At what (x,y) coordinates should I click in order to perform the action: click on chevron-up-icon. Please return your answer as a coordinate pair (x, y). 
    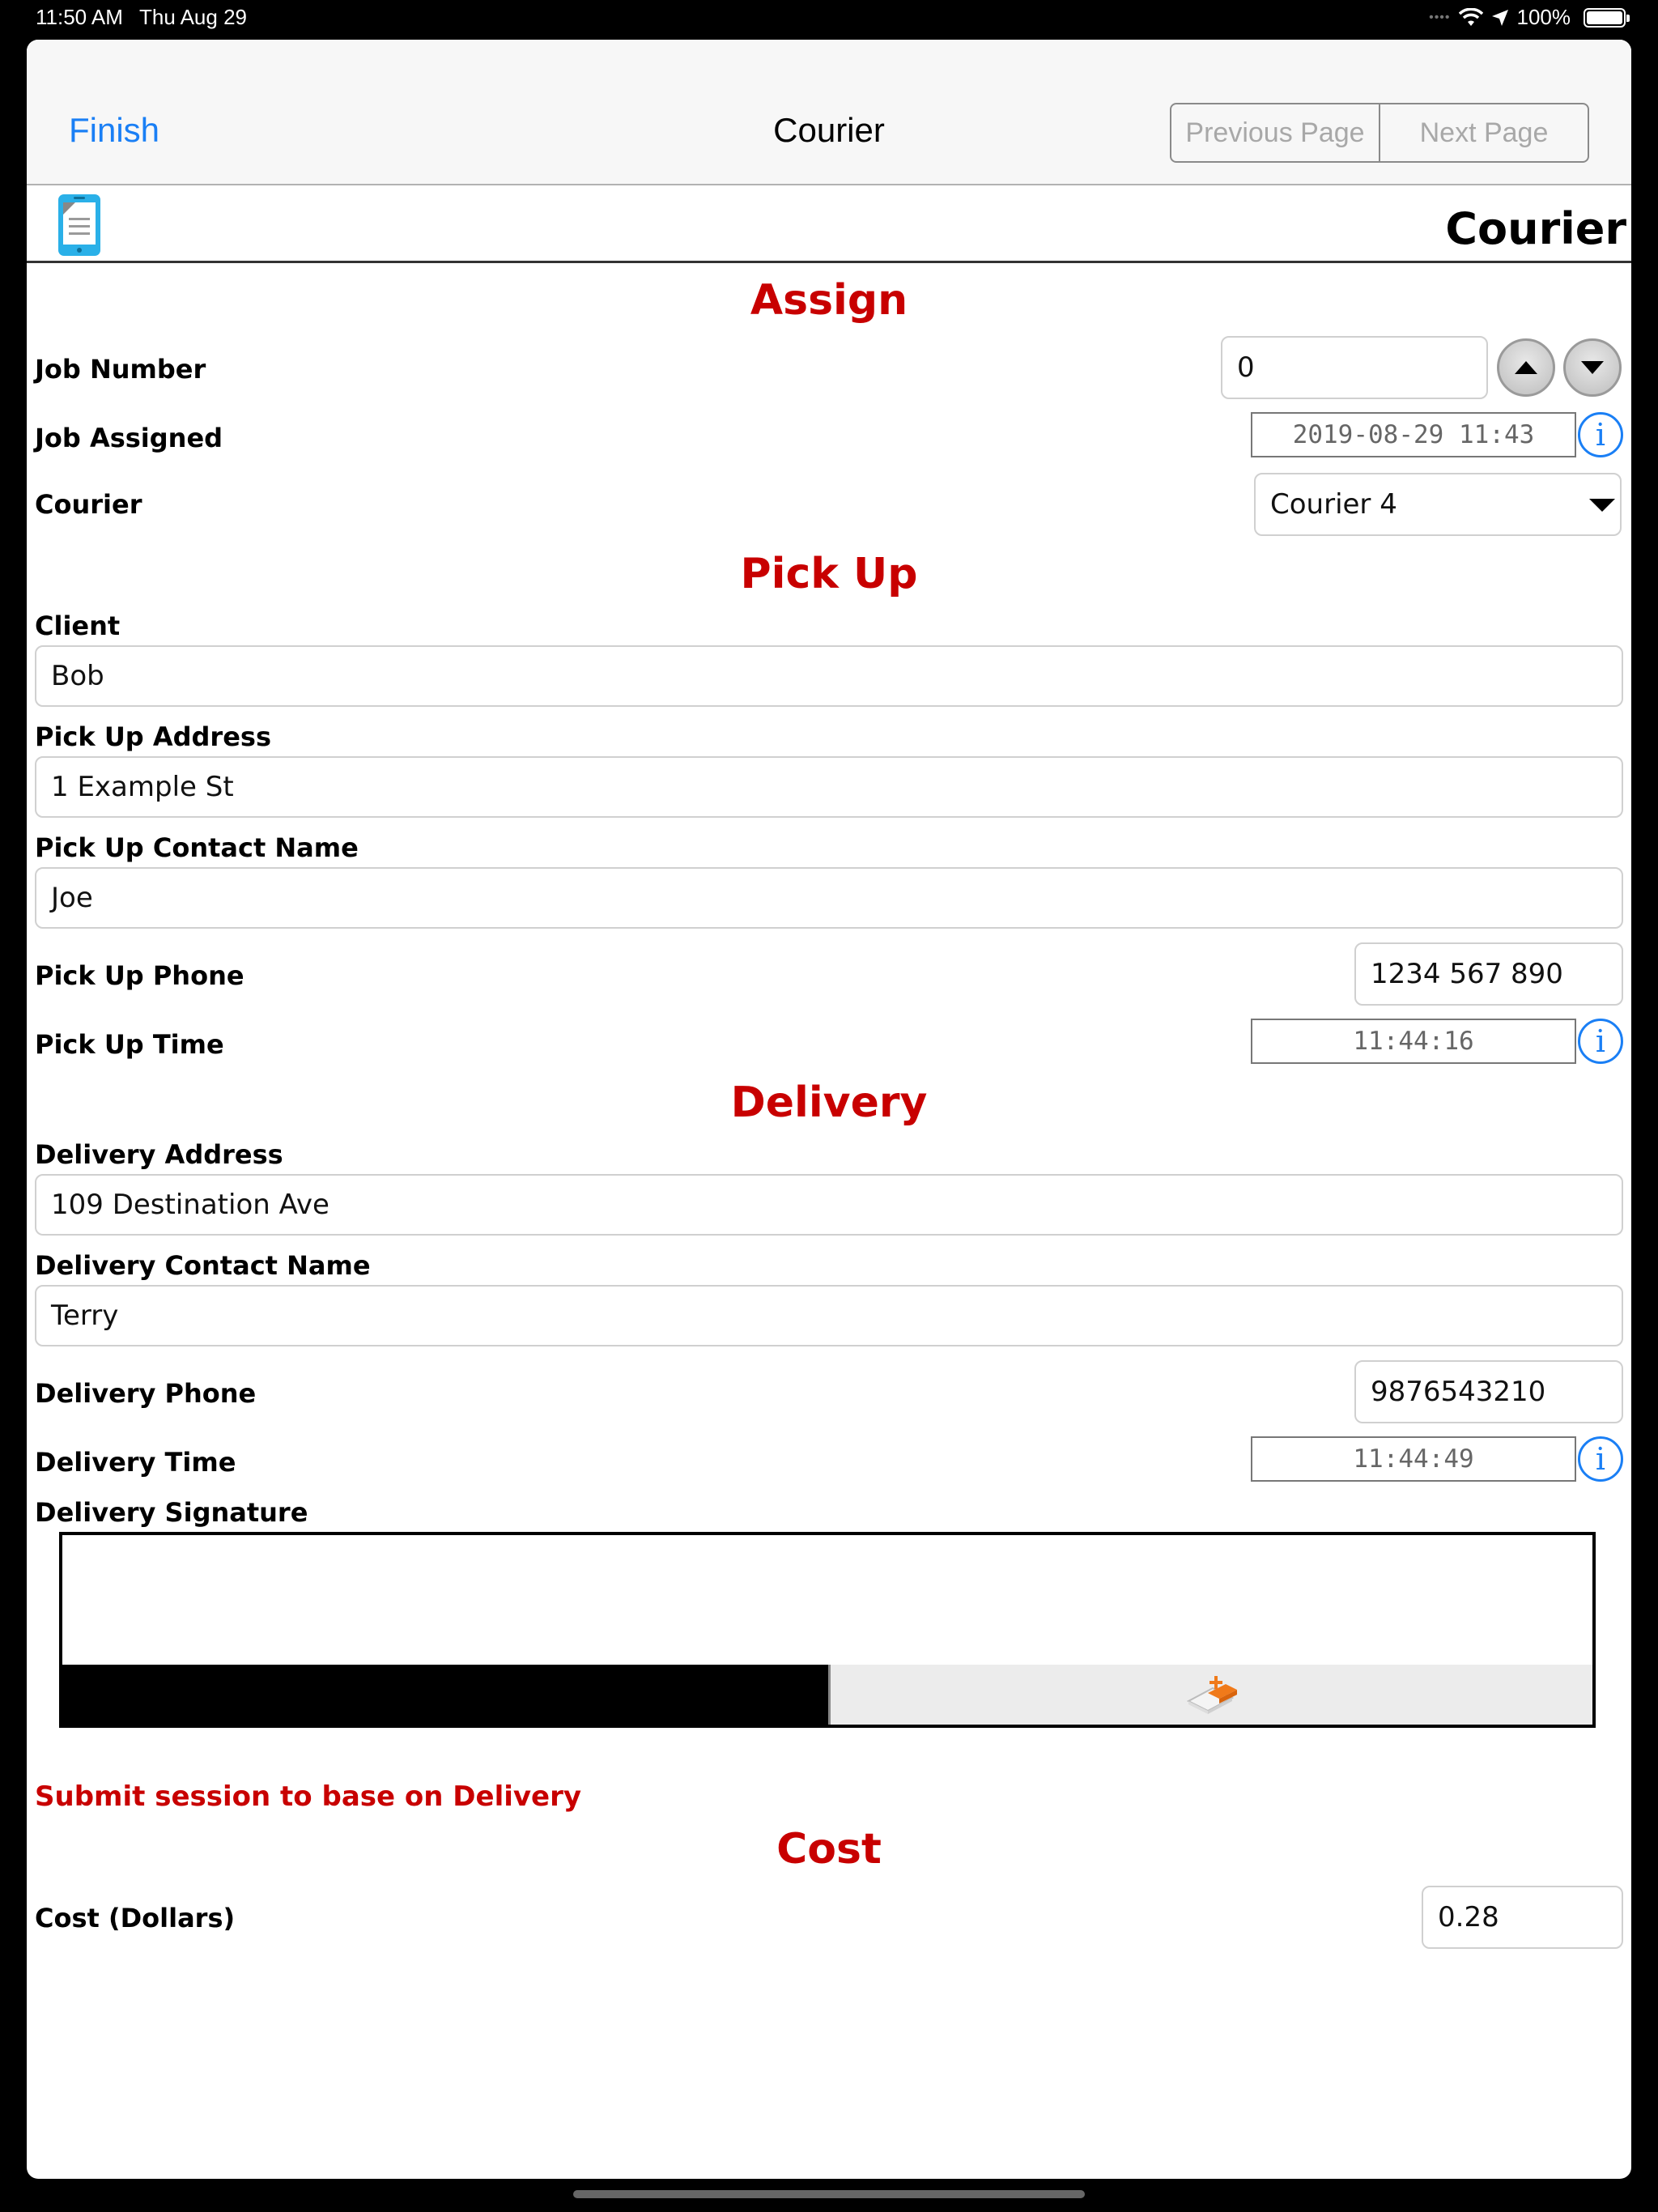
    Looking at the image, I should click on (1526, 368).